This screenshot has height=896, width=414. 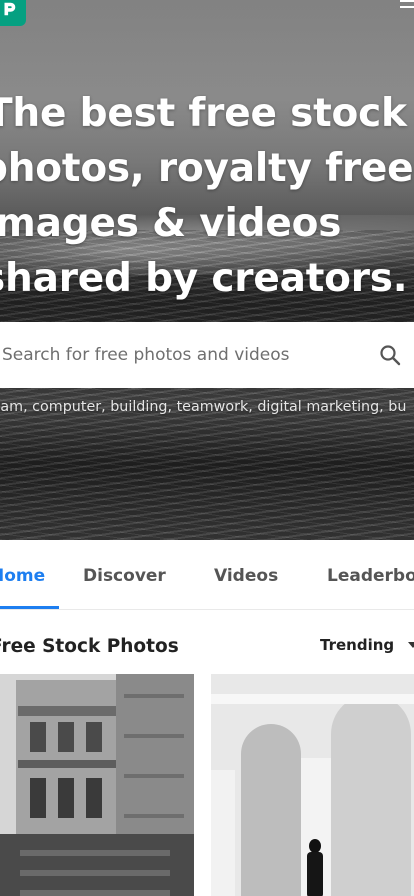 I want to click on tab-leaderboard: Leaderbo, so click(x=370, y=576).